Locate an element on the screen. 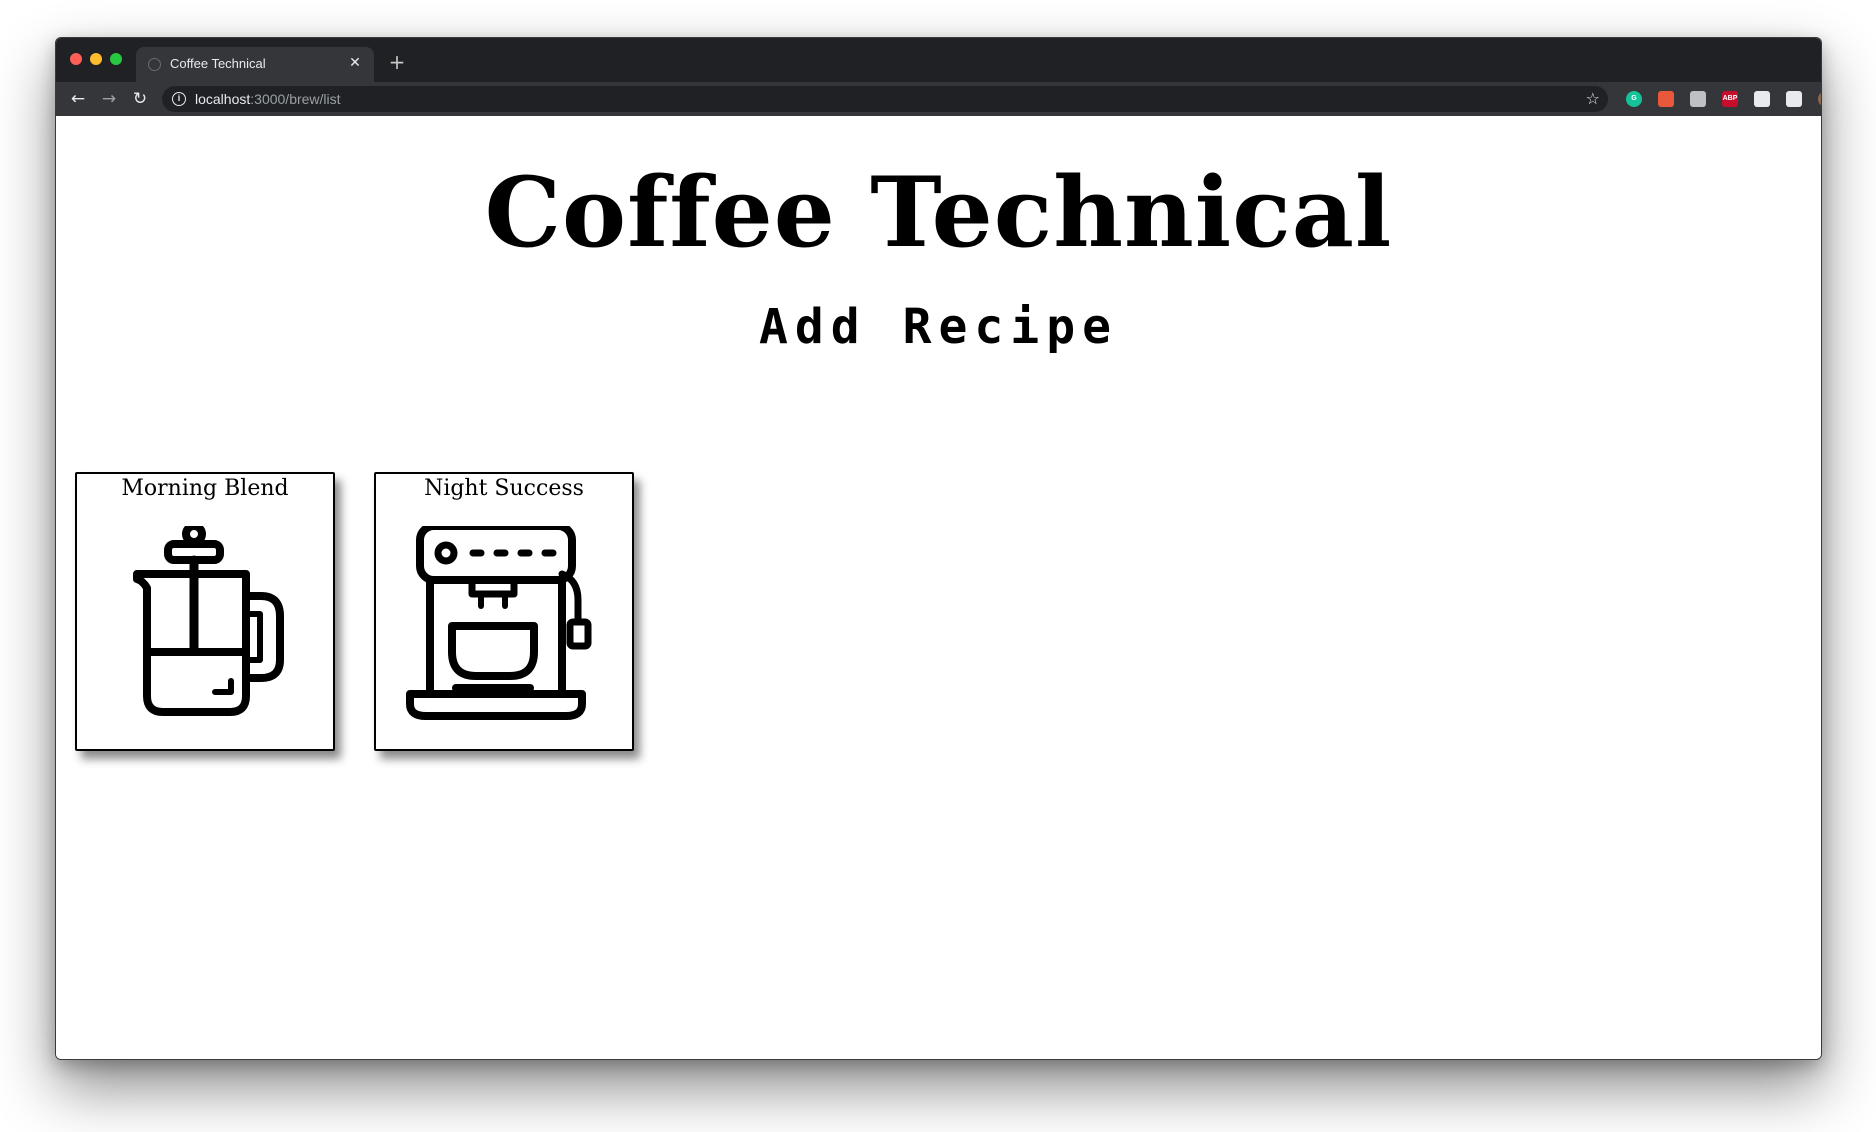 This screenshot has height=1132, width=1876. add-recipe-link: Add Recipe is located at coordinates (938, 327).